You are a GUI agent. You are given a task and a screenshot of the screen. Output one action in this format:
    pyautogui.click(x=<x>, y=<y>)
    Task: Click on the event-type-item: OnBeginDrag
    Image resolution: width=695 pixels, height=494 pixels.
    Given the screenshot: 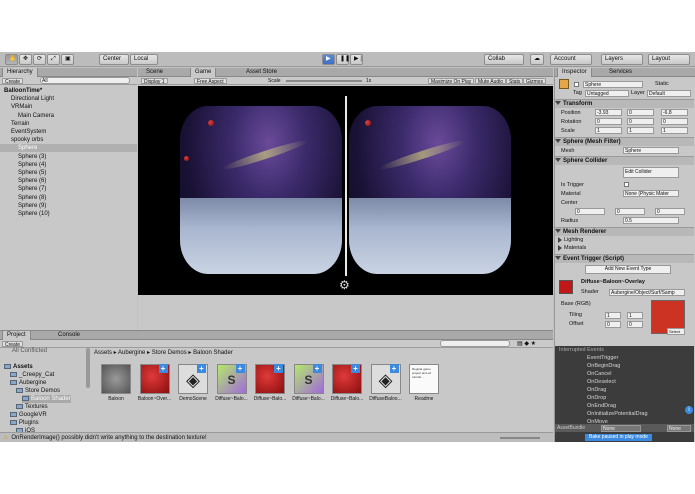 What is the action you would take?
    pyautogui.click(x=603, y=366)
    